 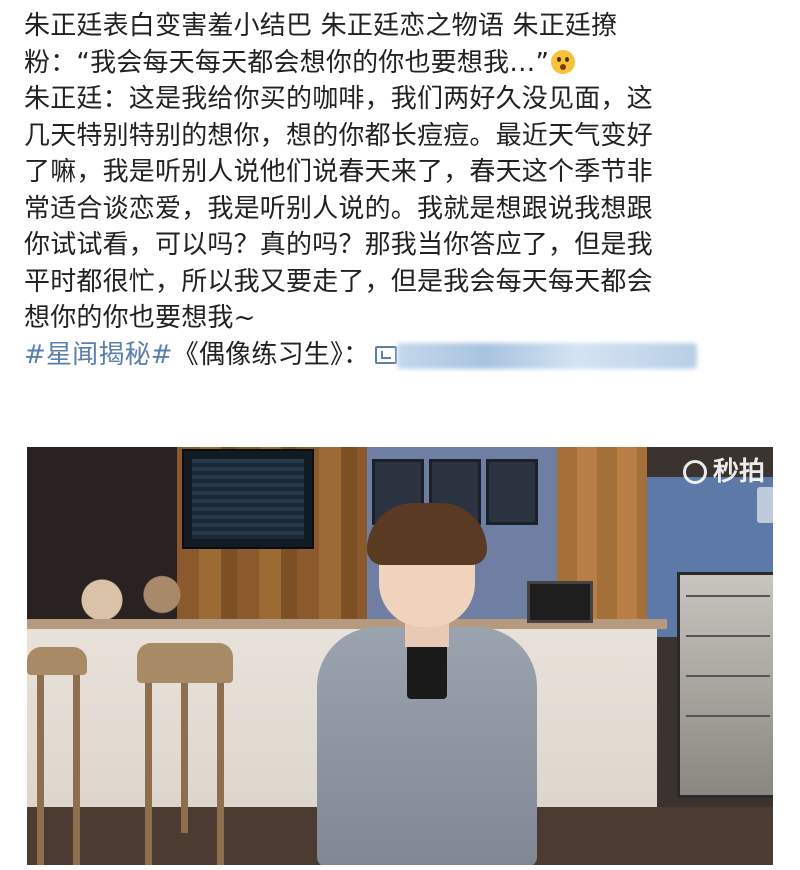 I want to click on scene-counter-items, so click(x=132, y=594).